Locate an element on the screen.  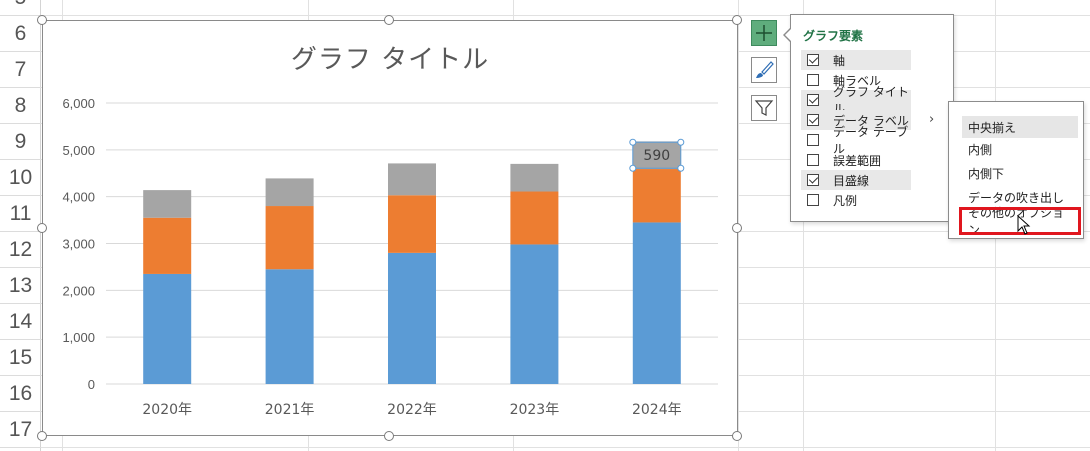
y-tick-label: 3,000 is located at coordinates (78, 244).